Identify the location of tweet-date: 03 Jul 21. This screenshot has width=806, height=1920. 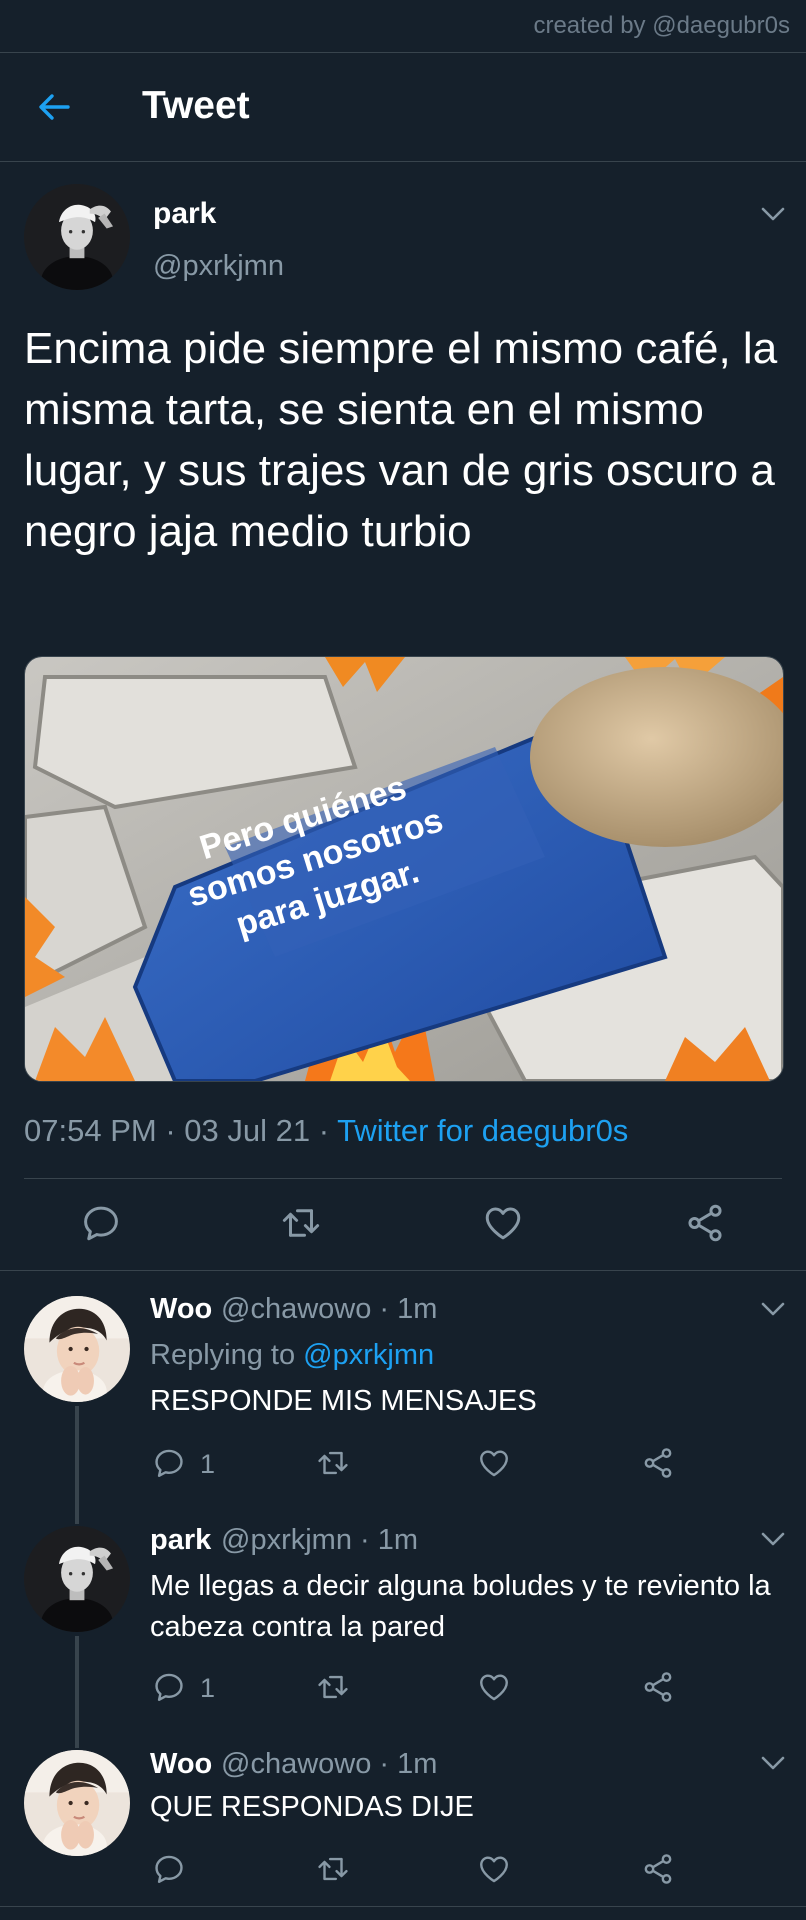
(247, 1130).